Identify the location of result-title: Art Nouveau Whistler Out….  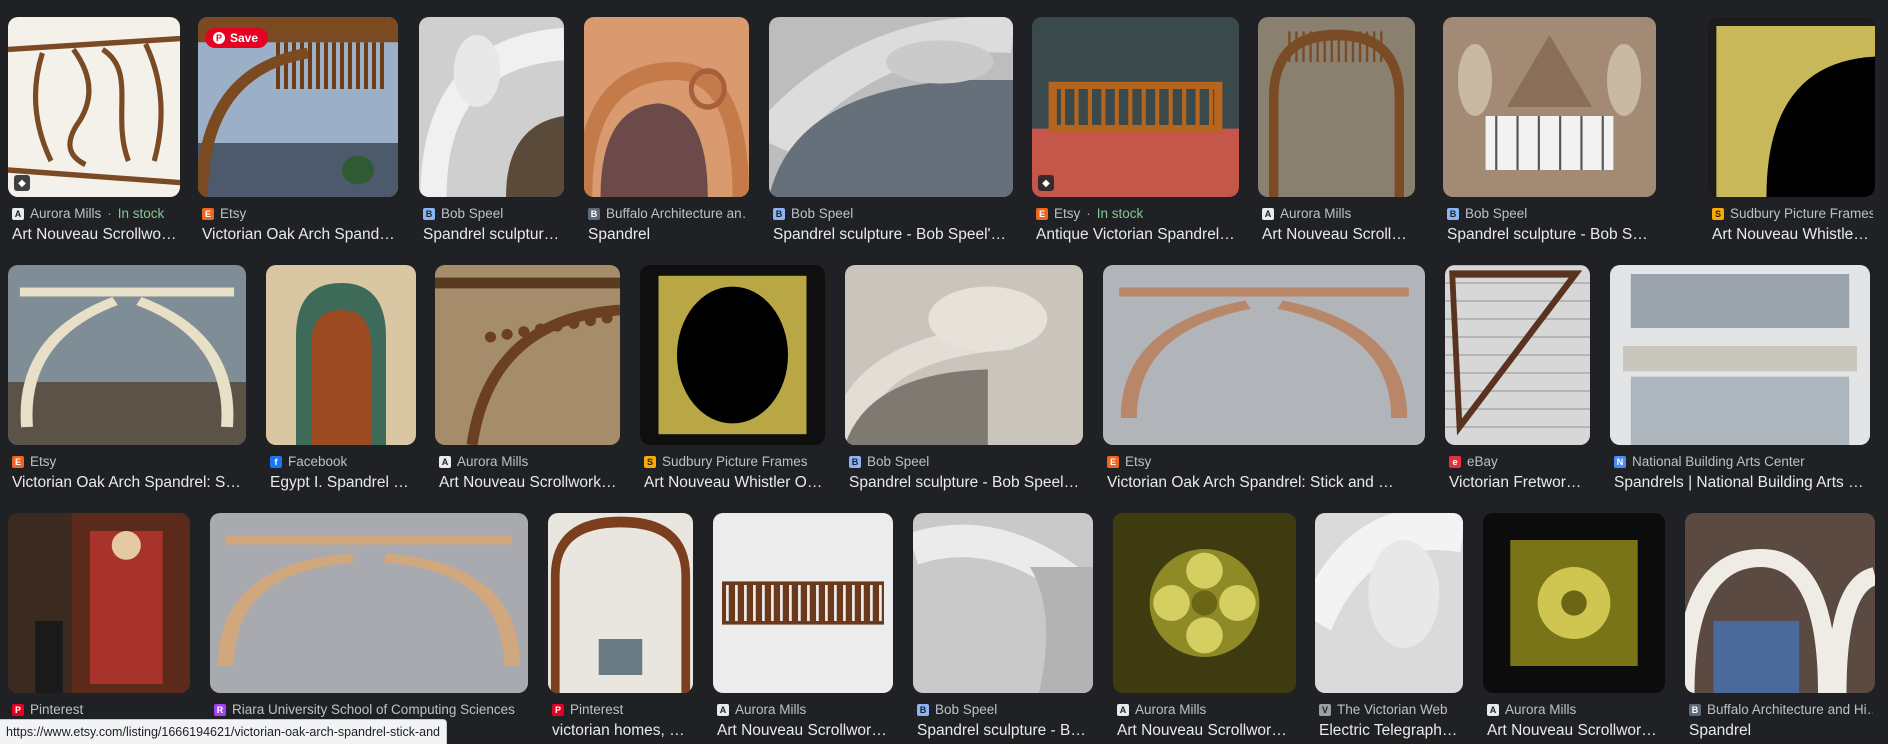
(733, 483).